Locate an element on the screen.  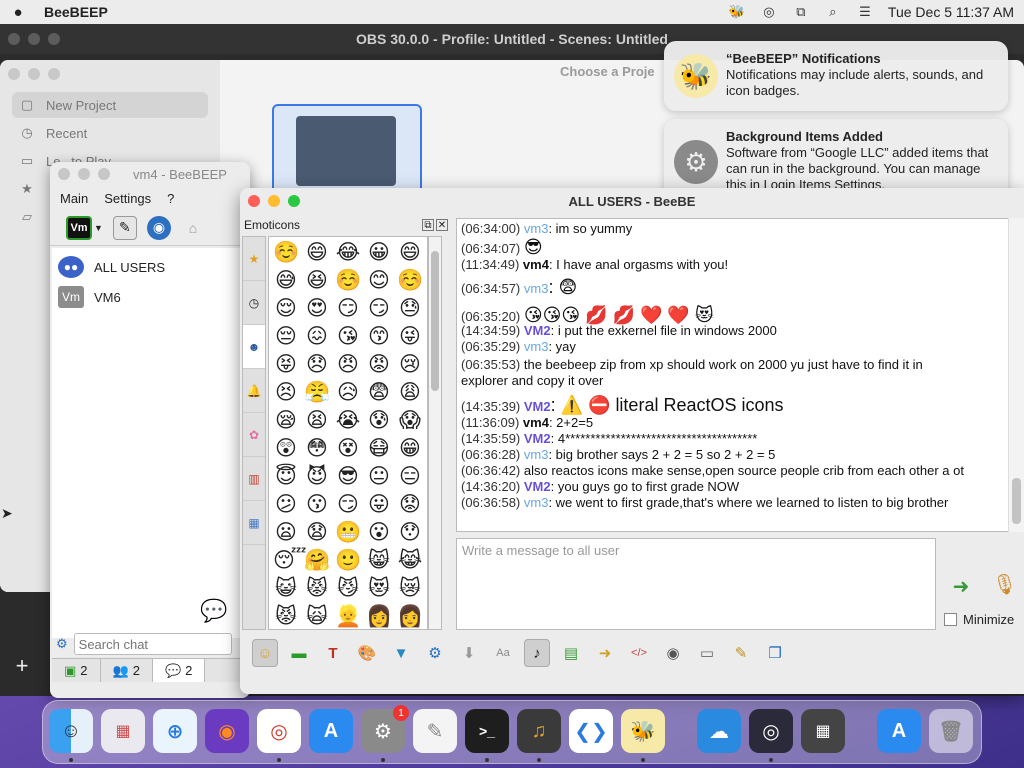
emoticon-item: 😄 is located at coordinates (410, 252).